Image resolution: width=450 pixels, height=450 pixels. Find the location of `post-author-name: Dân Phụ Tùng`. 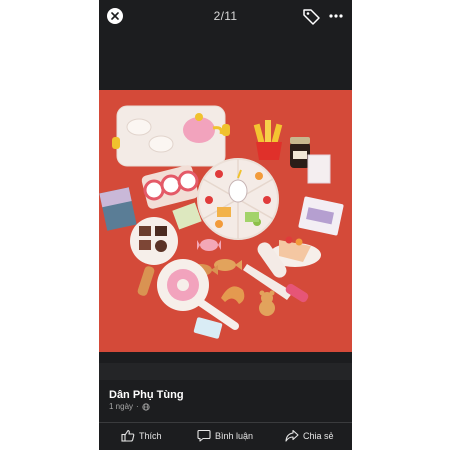

post-author-name: Dân Phụ Tùng is located at coordinates (146, 395).